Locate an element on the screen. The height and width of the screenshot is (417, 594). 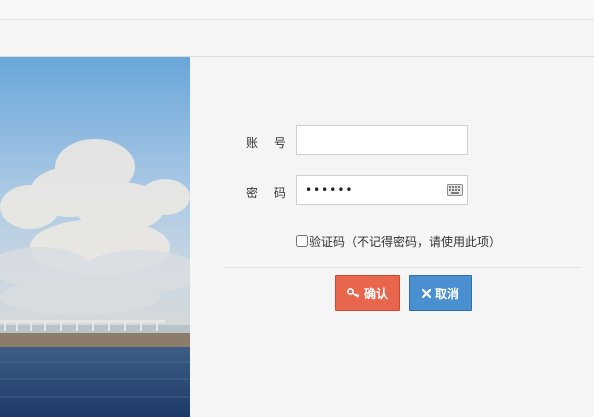
form-divider is located at coordinates (403, 267).